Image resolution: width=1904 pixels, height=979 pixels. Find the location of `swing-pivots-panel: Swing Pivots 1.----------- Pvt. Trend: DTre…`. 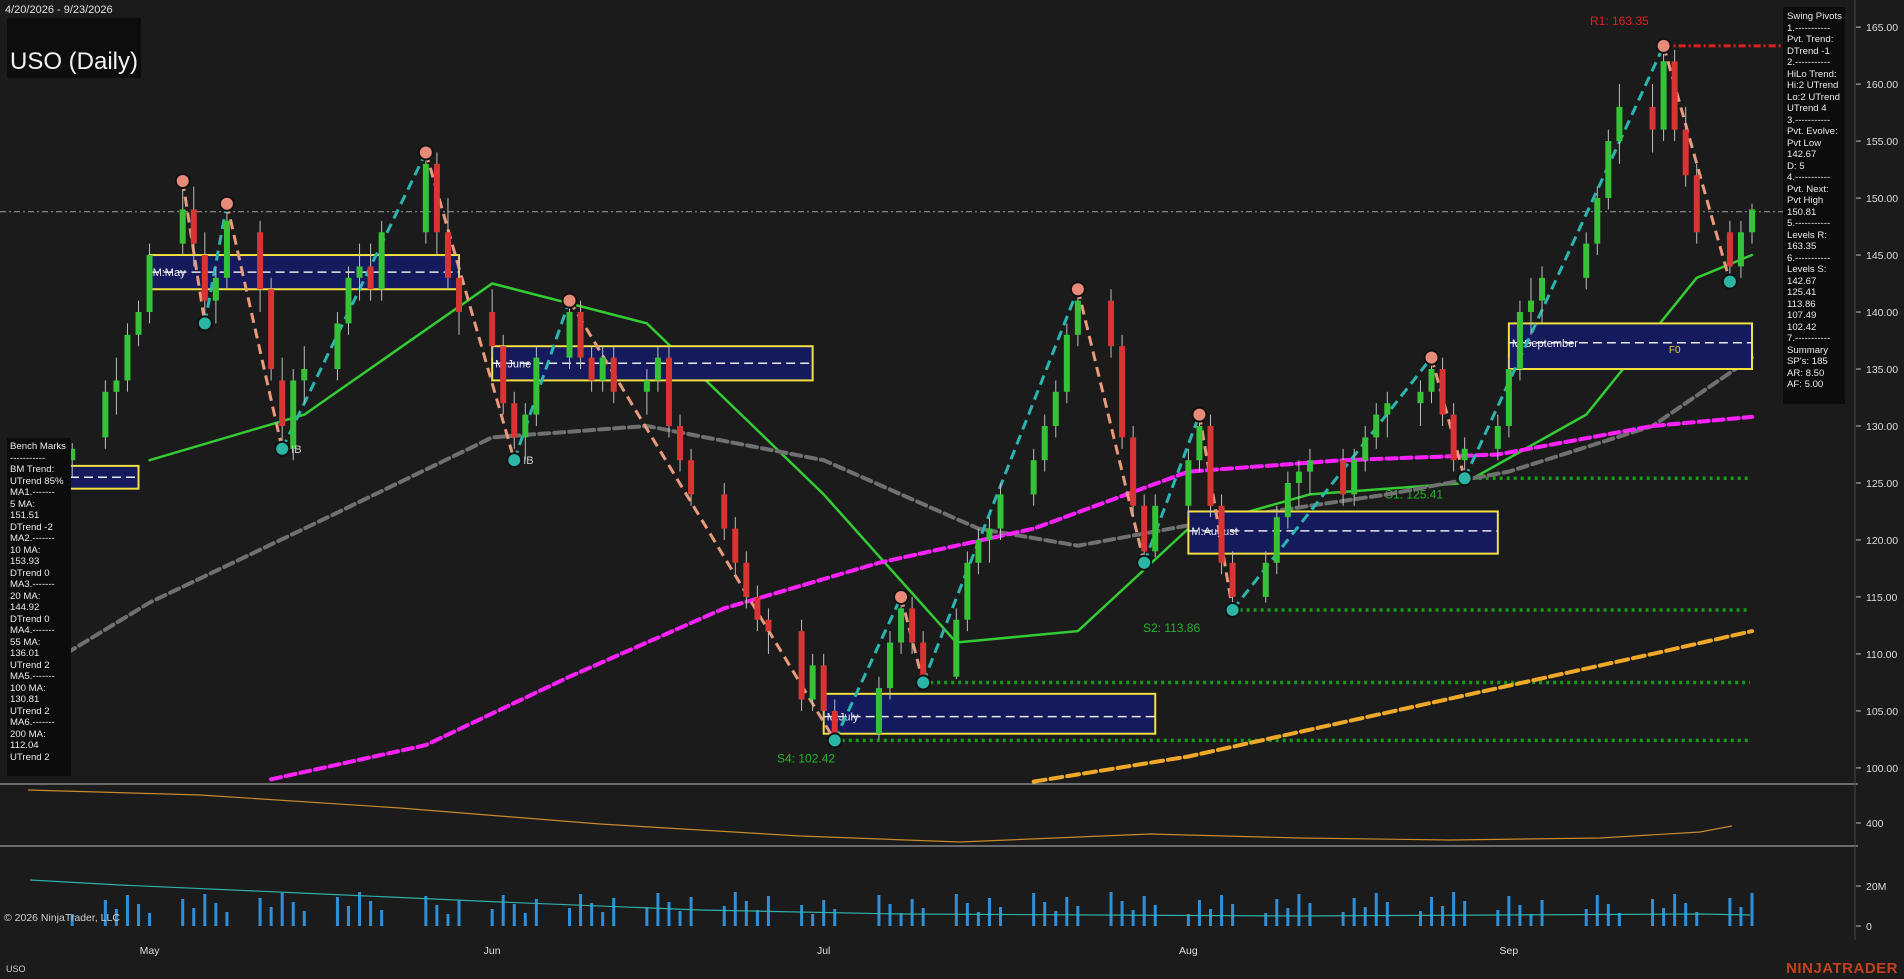

swing-pivots-panel: Swing Pivots 1.----------- Pvt. Trend: DTre… is located at coordinates (1814, 205).